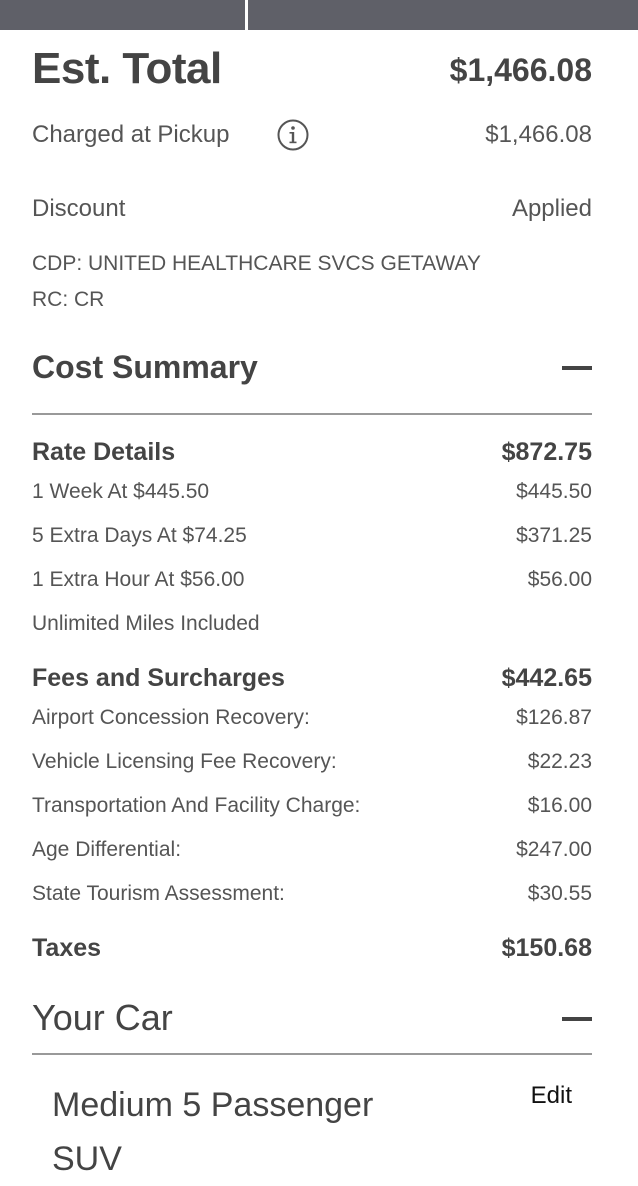 The width and height of the screenshot is (638, 1186). What do you see at coordinates (102, 1017) in the screenshot?
I see `your-car-title: Your Car` at bounding box center [102, 1017].